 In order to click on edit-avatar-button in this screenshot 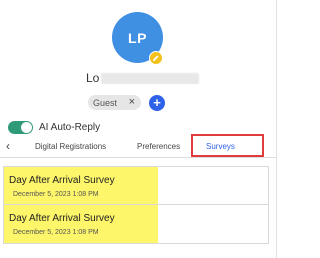, I will do `click(156, 58)`.